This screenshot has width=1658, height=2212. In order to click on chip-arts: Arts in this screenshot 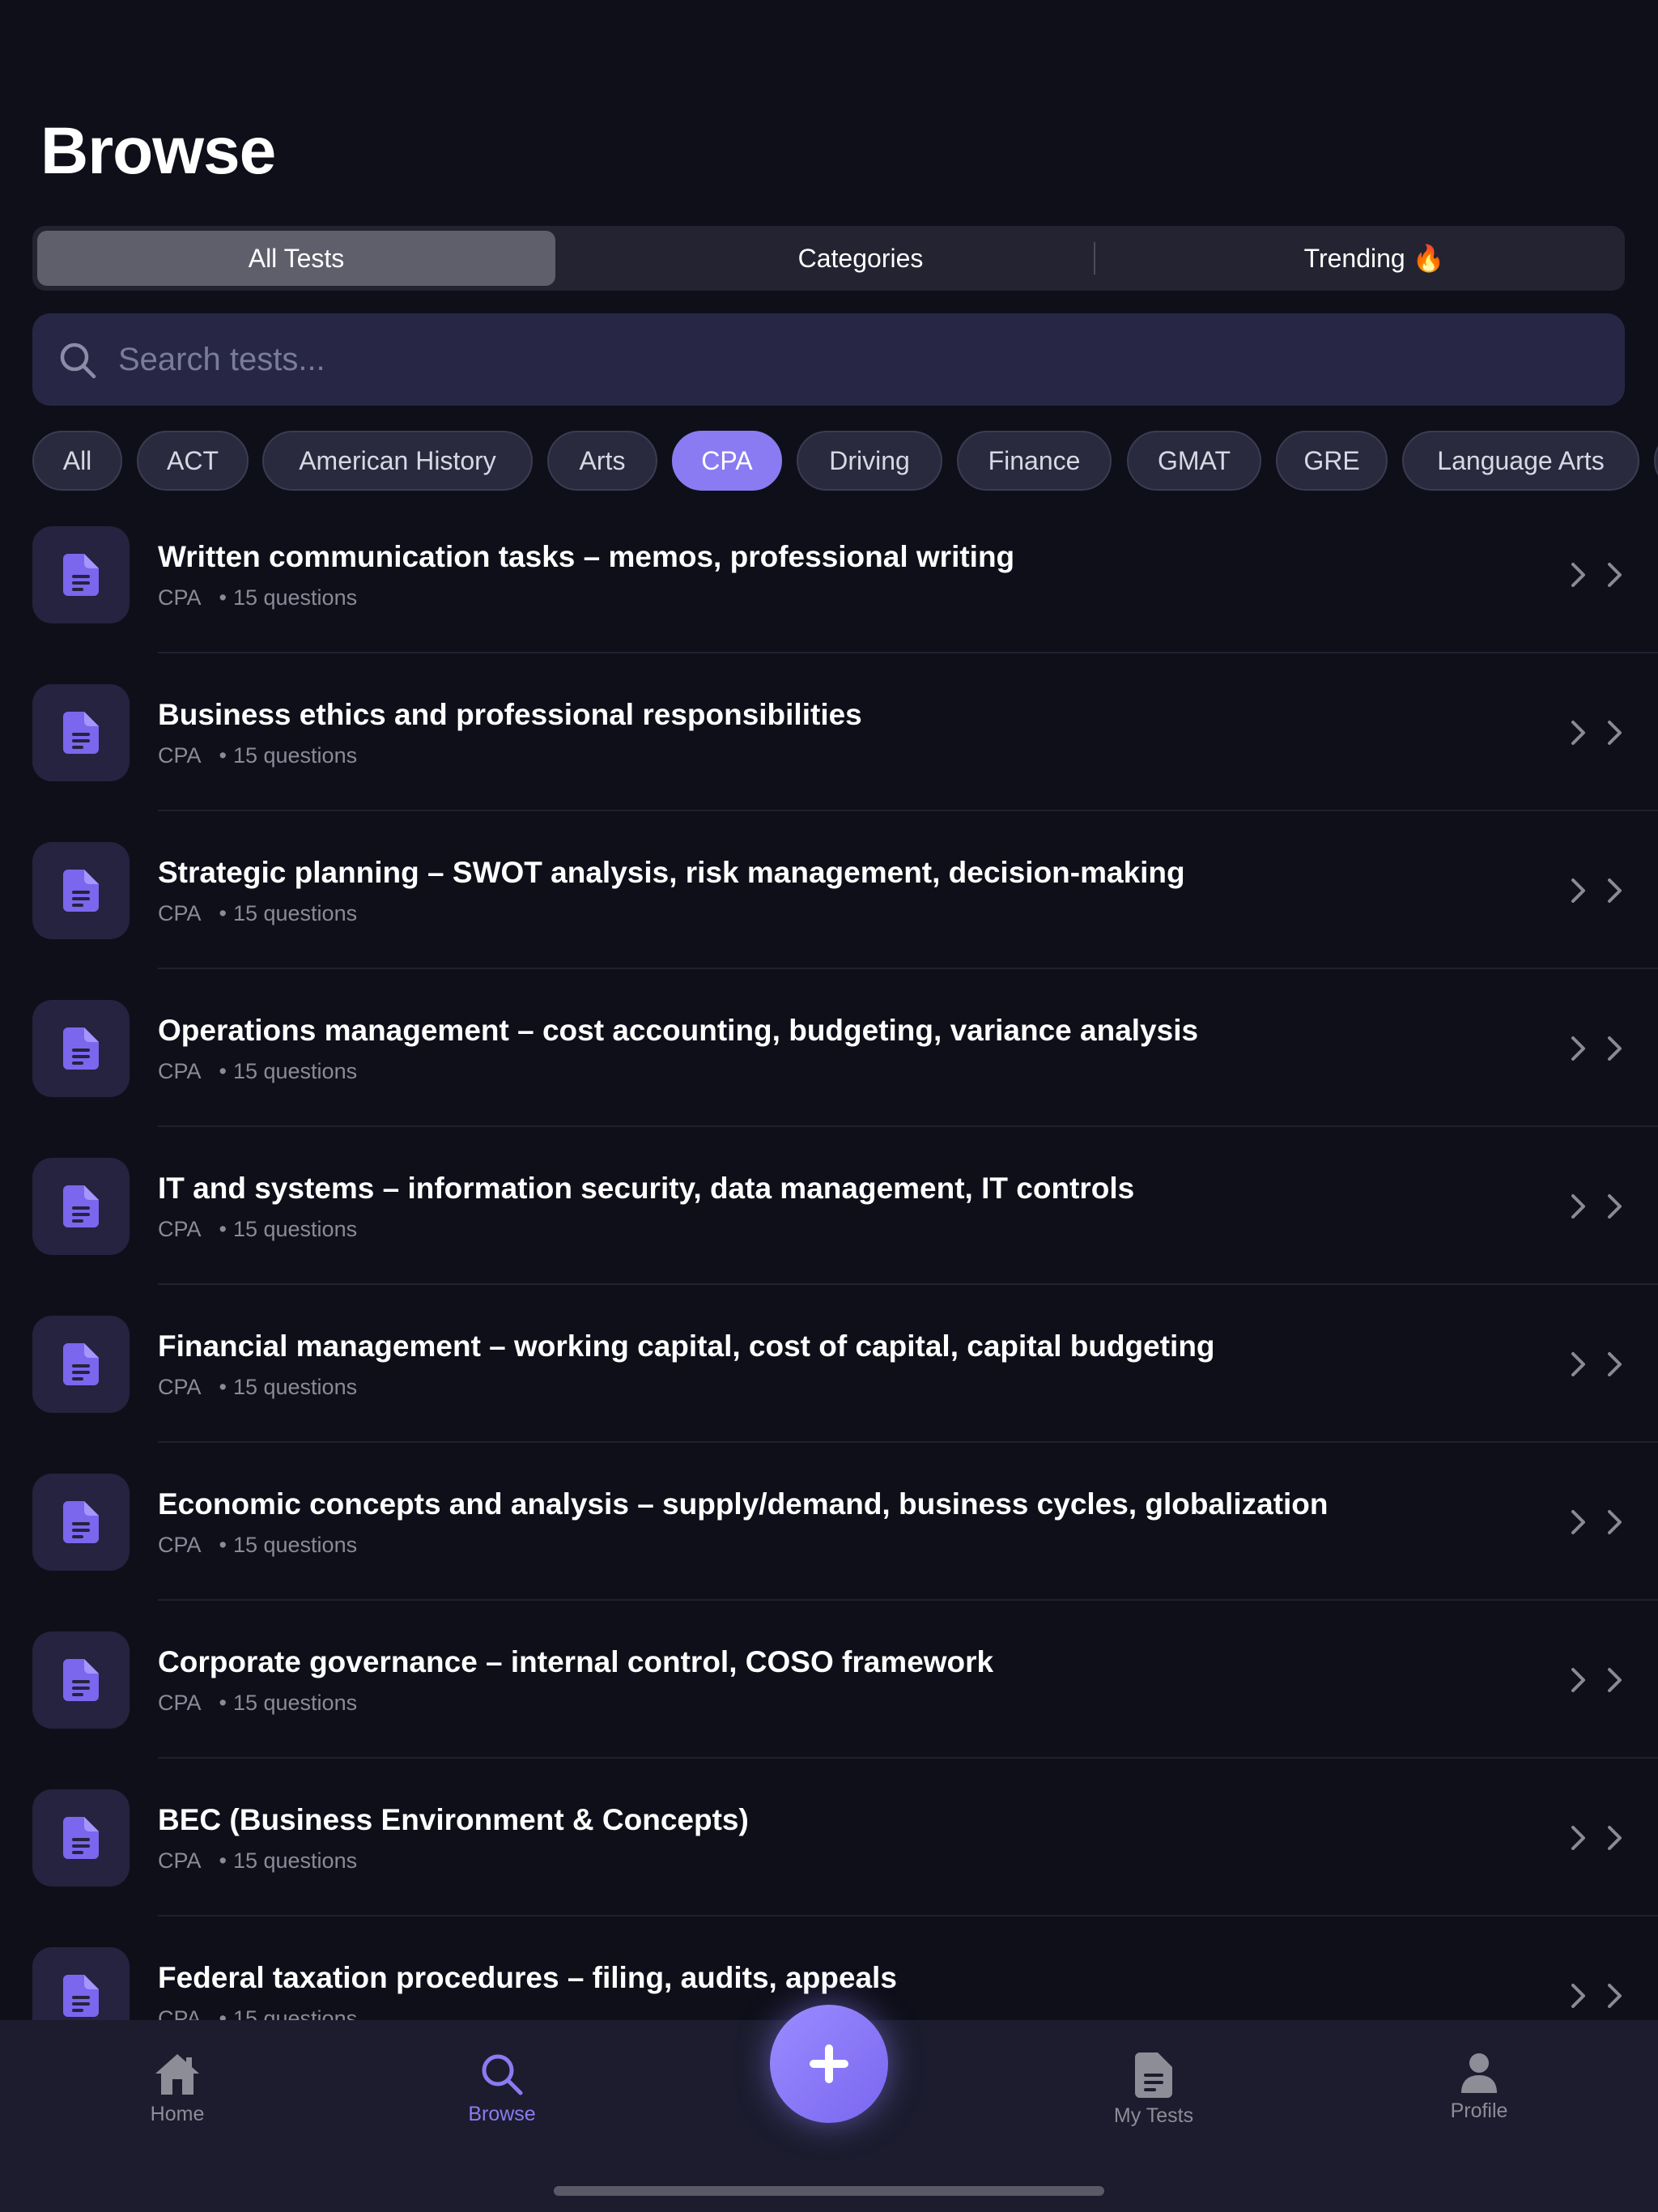, I will do `click(602, 461)`.